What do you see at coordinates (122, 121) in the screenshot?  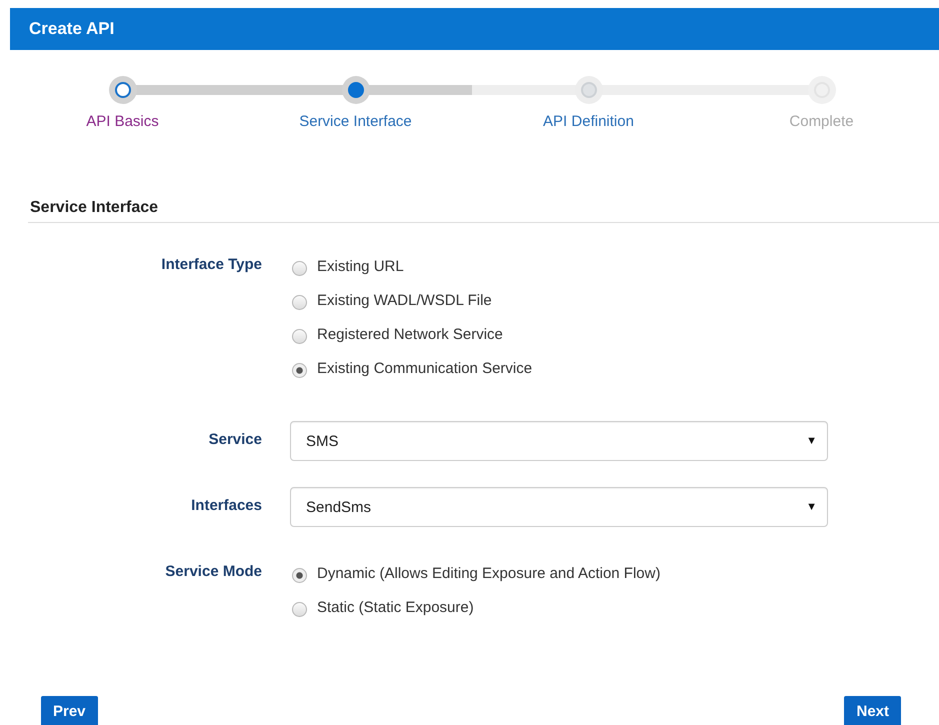 I see `step-label: API Basics` at bounding box center [122, 121].